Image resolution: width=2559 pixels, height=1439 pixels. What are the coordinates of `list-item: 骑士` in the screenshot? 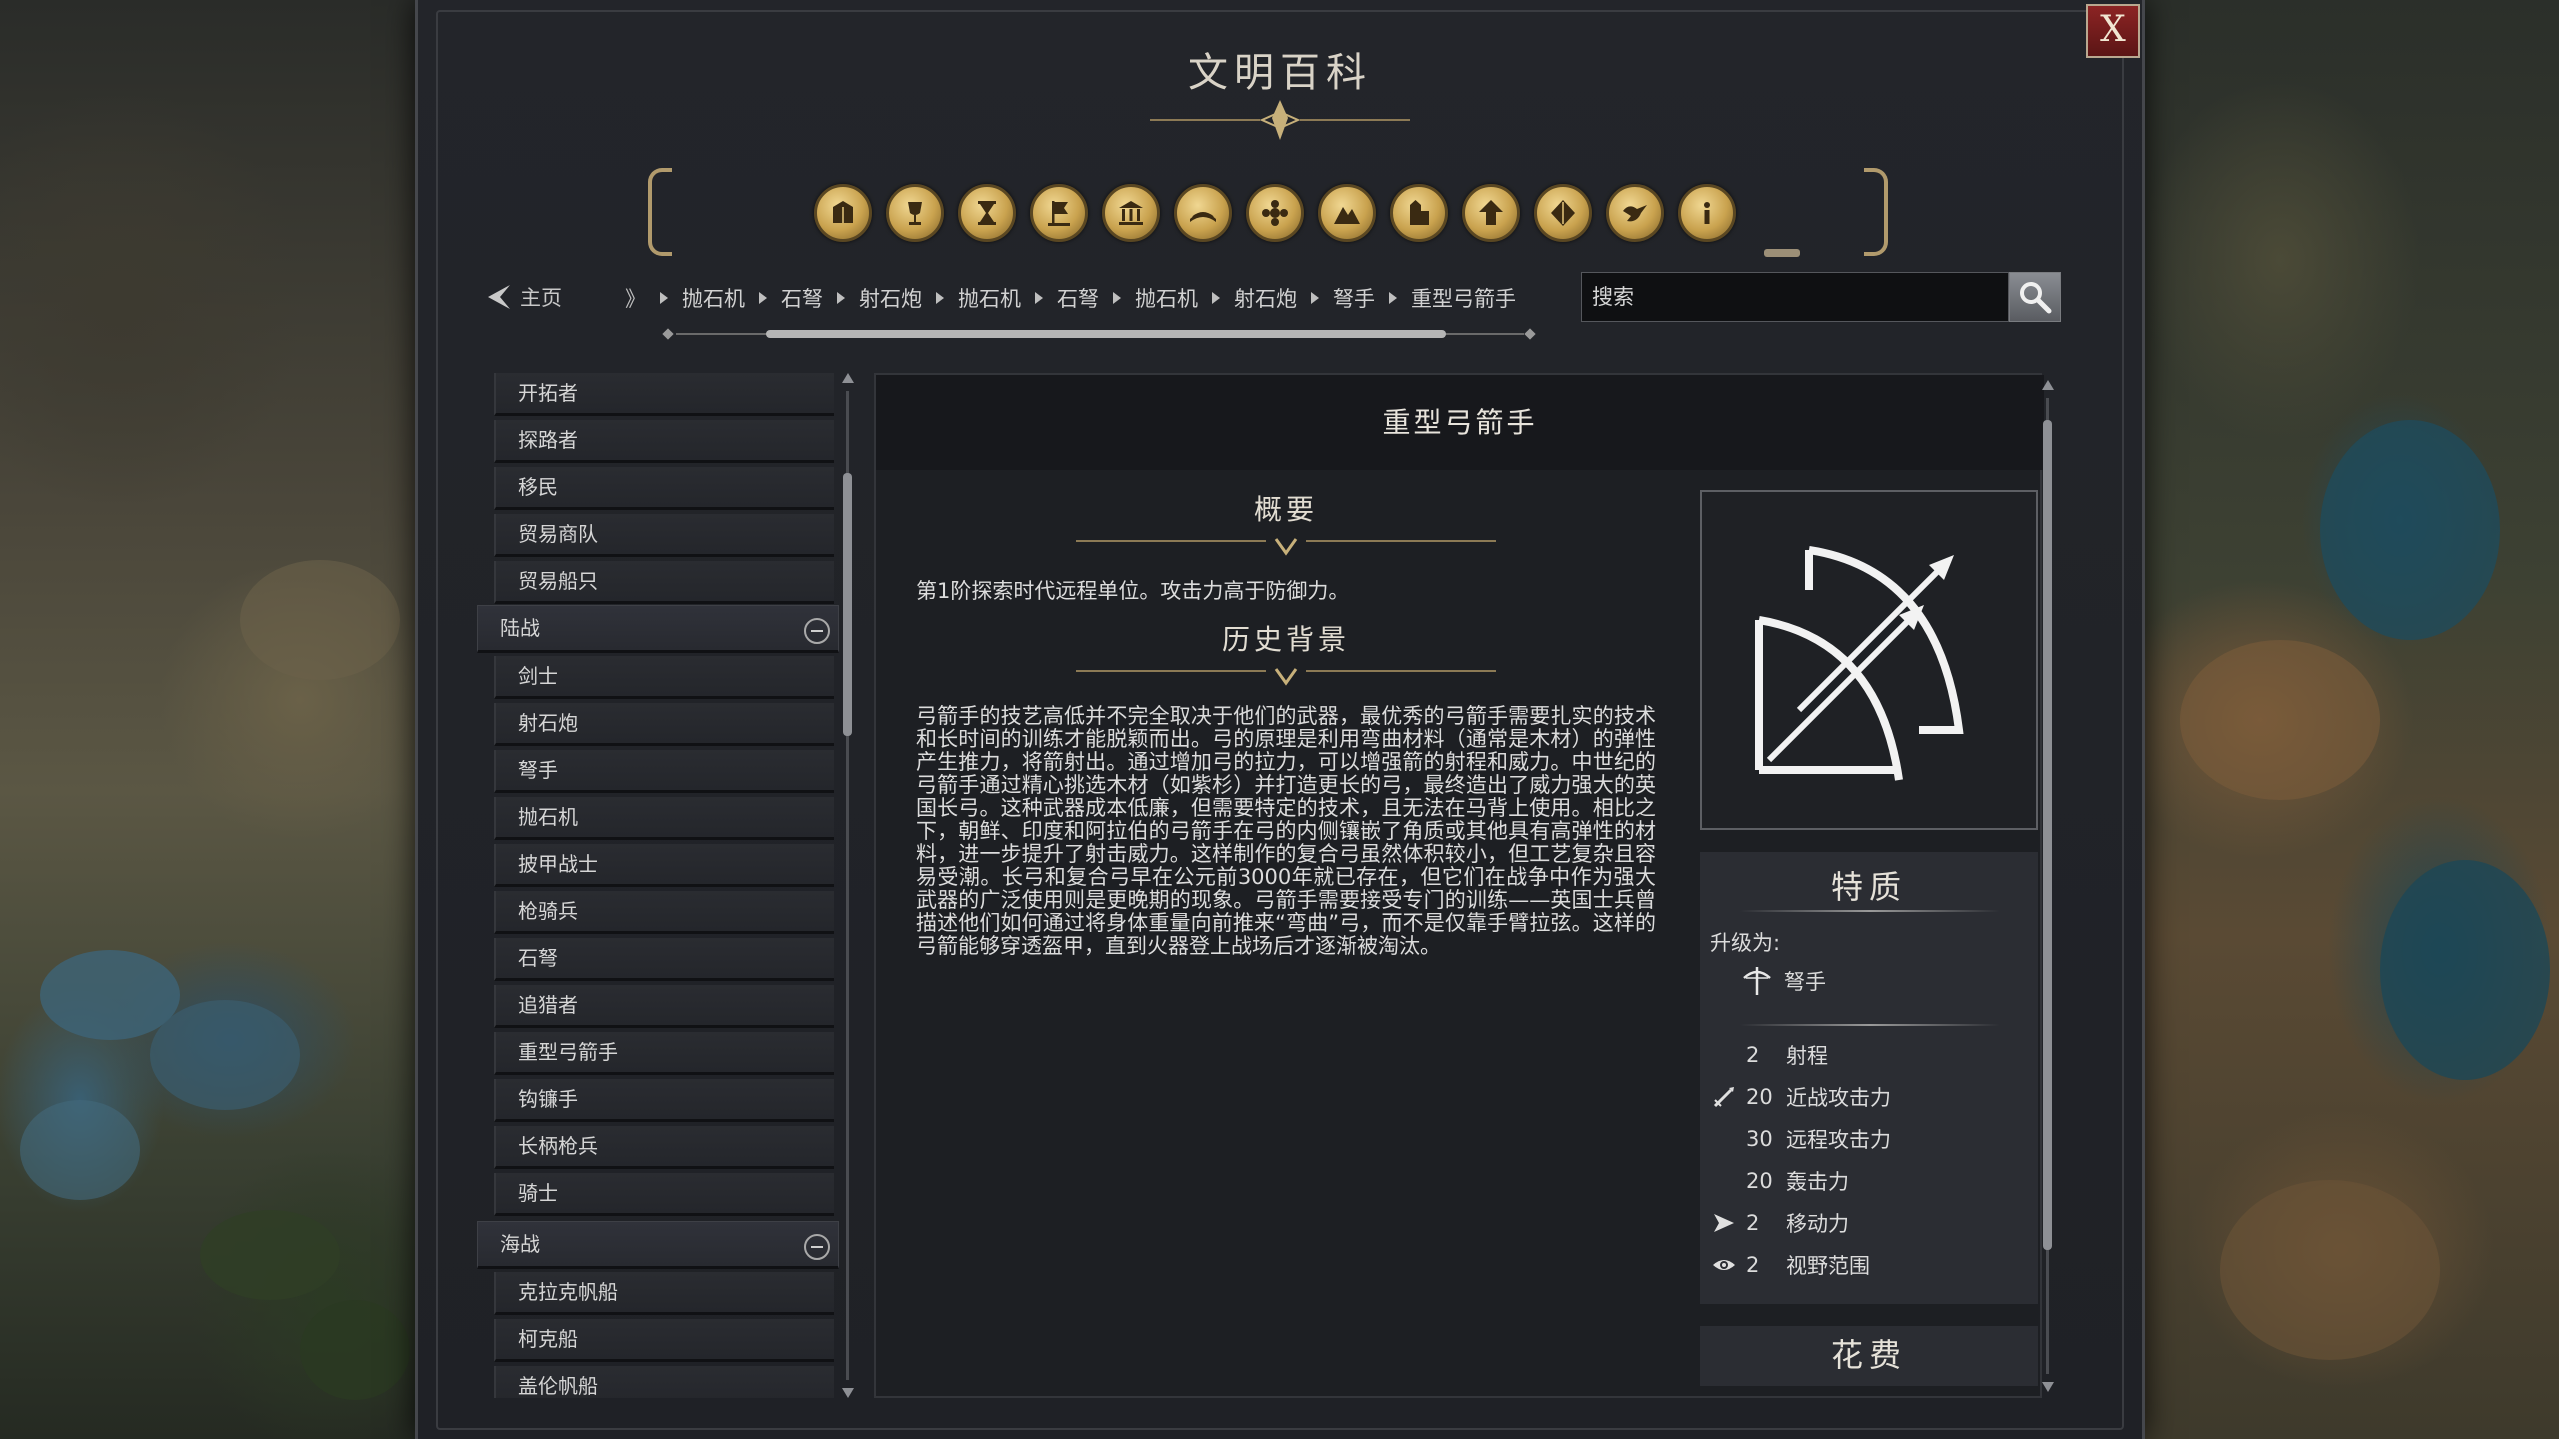 It's located at (664, 1194).